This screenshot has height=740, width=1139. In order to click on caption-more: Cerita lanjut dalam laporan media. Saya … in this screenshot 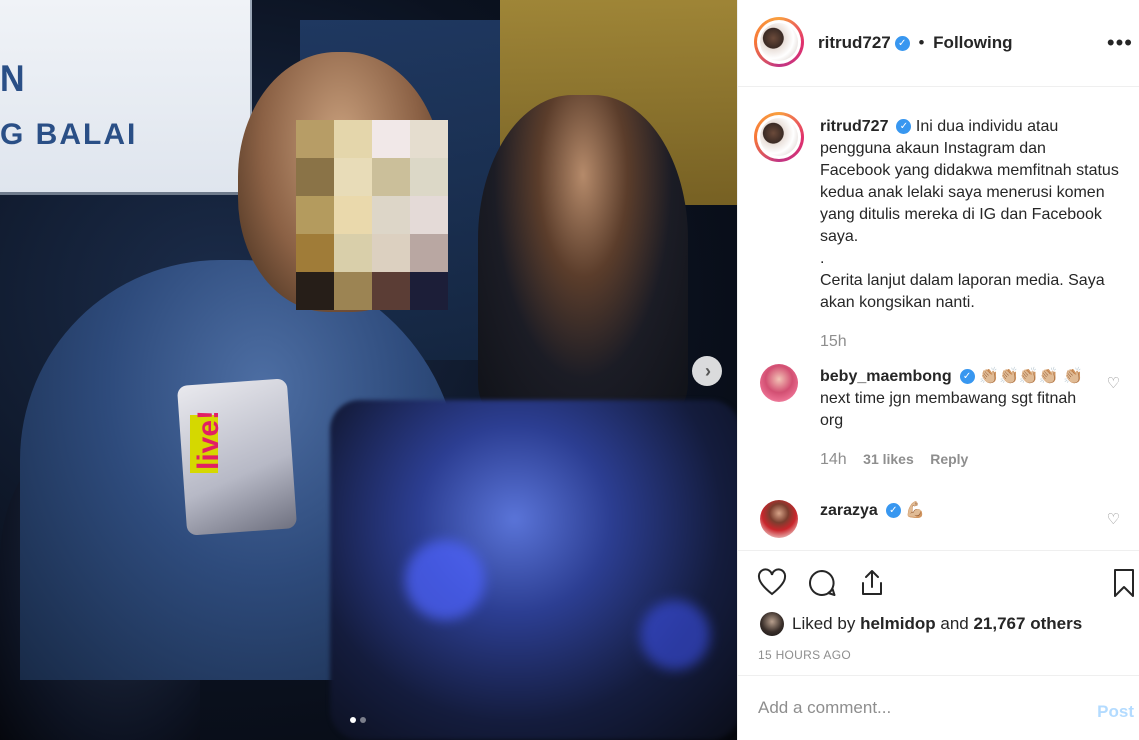, I will do `click(962, 291)`.